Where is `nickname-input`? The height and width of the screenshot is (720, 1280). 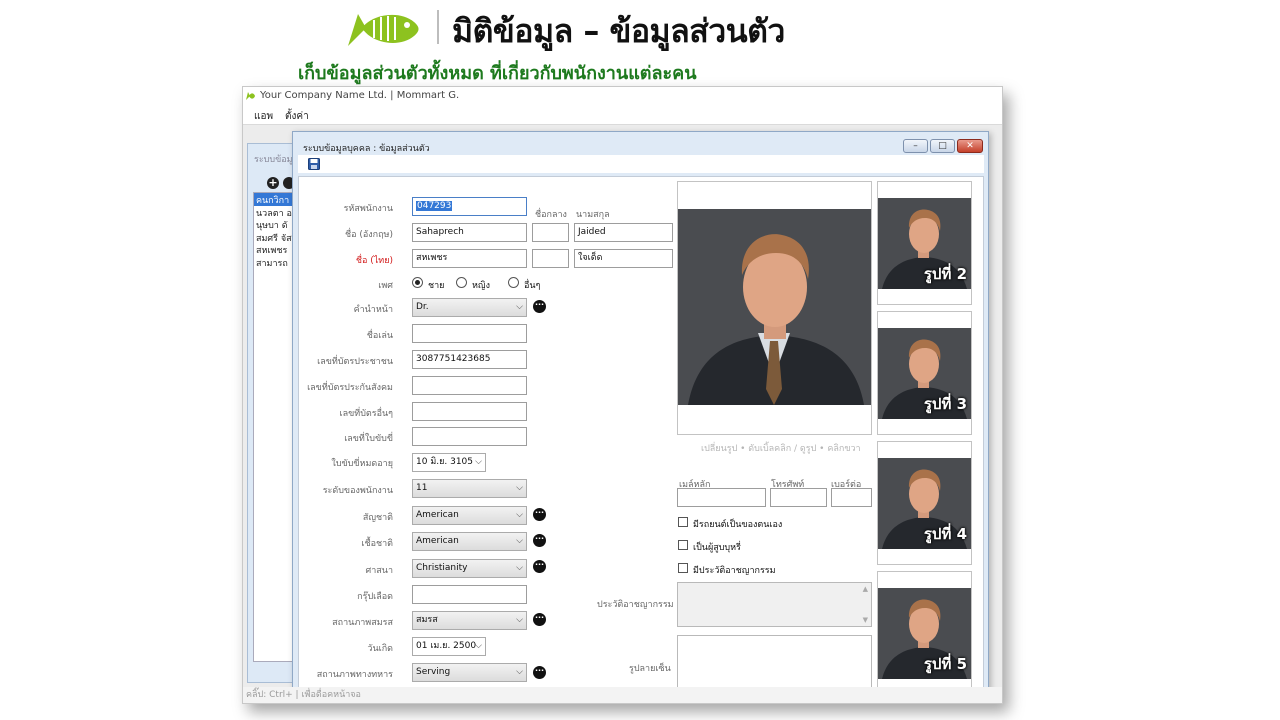
nickname-input is located at coordinates (469, 333).